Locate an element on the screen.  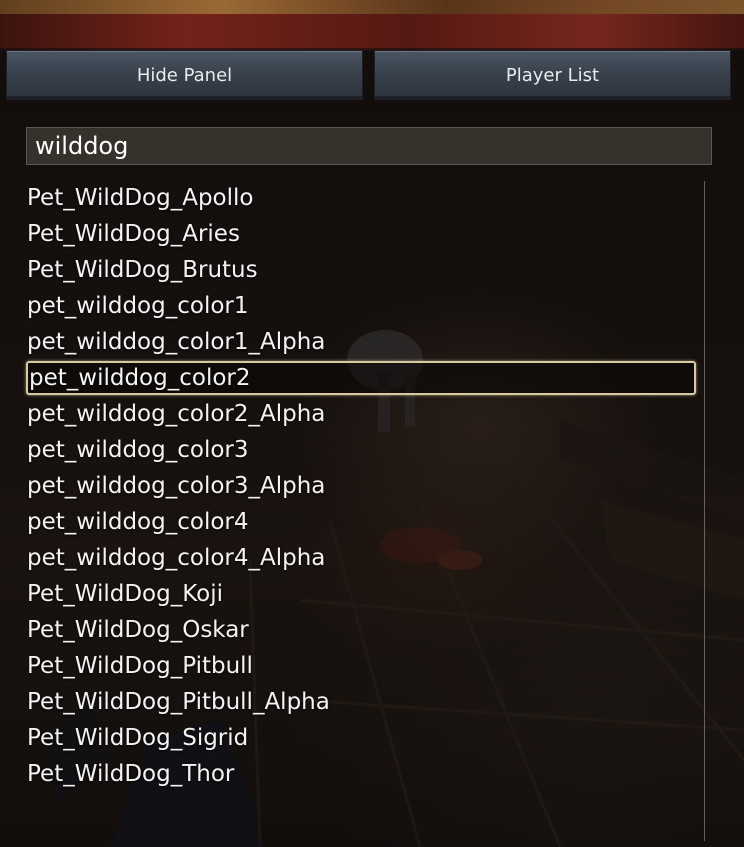
list-item: Pet_WildDog_Brutus is located at coordinates (358, 270).